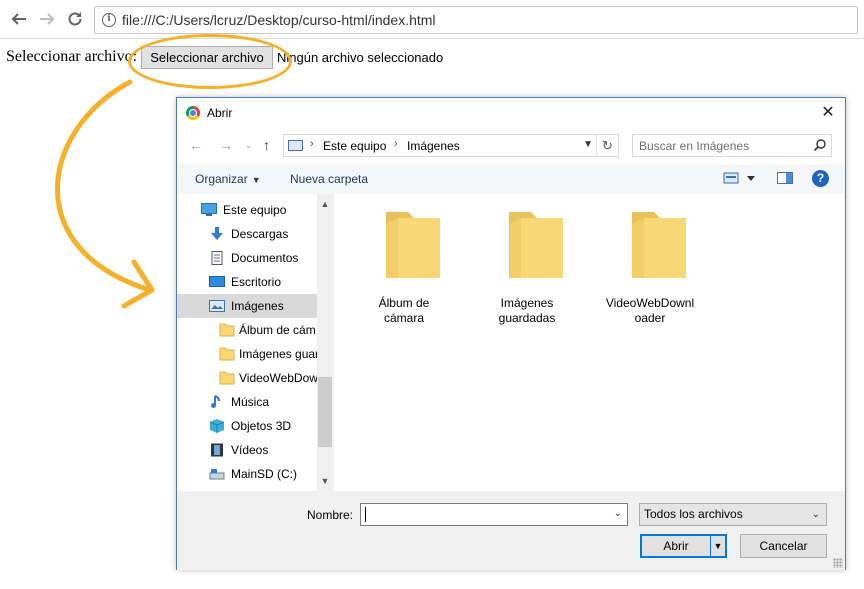 Image resolution: width=864 pixels, height=589 pixels. I want to click on download-icon, so click(217, 233).